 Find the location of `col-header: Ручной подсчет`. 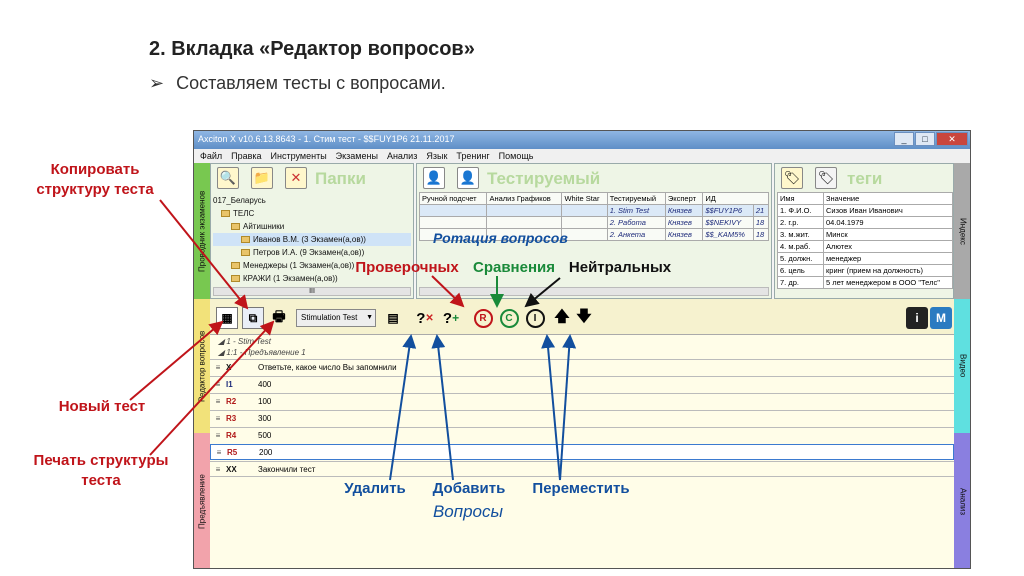

col-header: Ручной подсчет is located at coordinates (453, 198).